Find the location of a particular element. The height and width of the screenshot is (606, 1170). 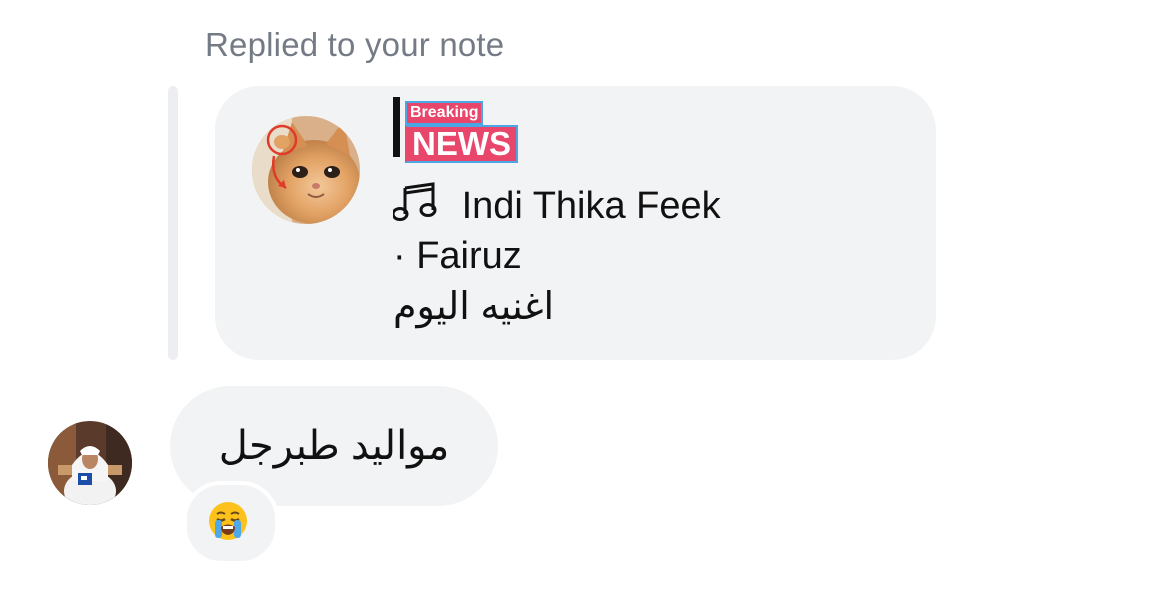

news-tag: NEWS is located at coordinates (461, 144).